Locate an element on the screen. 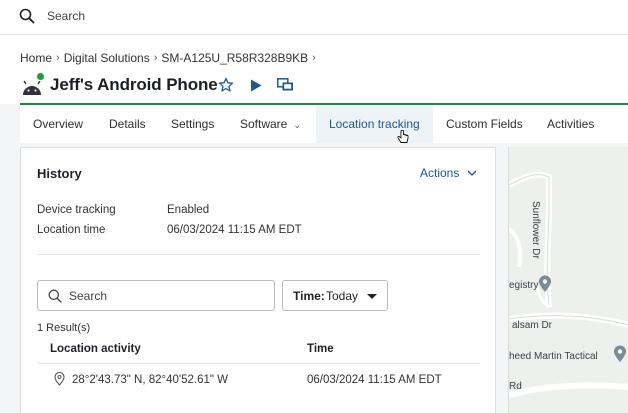 This screenshot has width=628, height=413. location-time-value: 06/03/2024 11:15 AM EDT is located at coordinates (234, 230).